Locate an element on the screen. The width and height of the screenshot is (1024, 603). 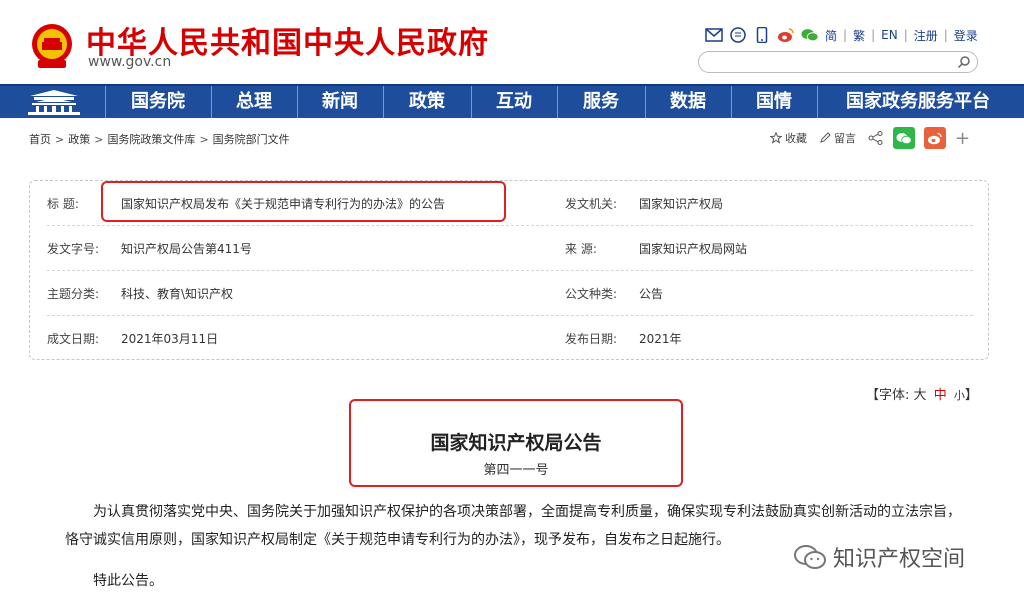
document-title: 国家知识产权局公告 is located at coordinates (516, 443).